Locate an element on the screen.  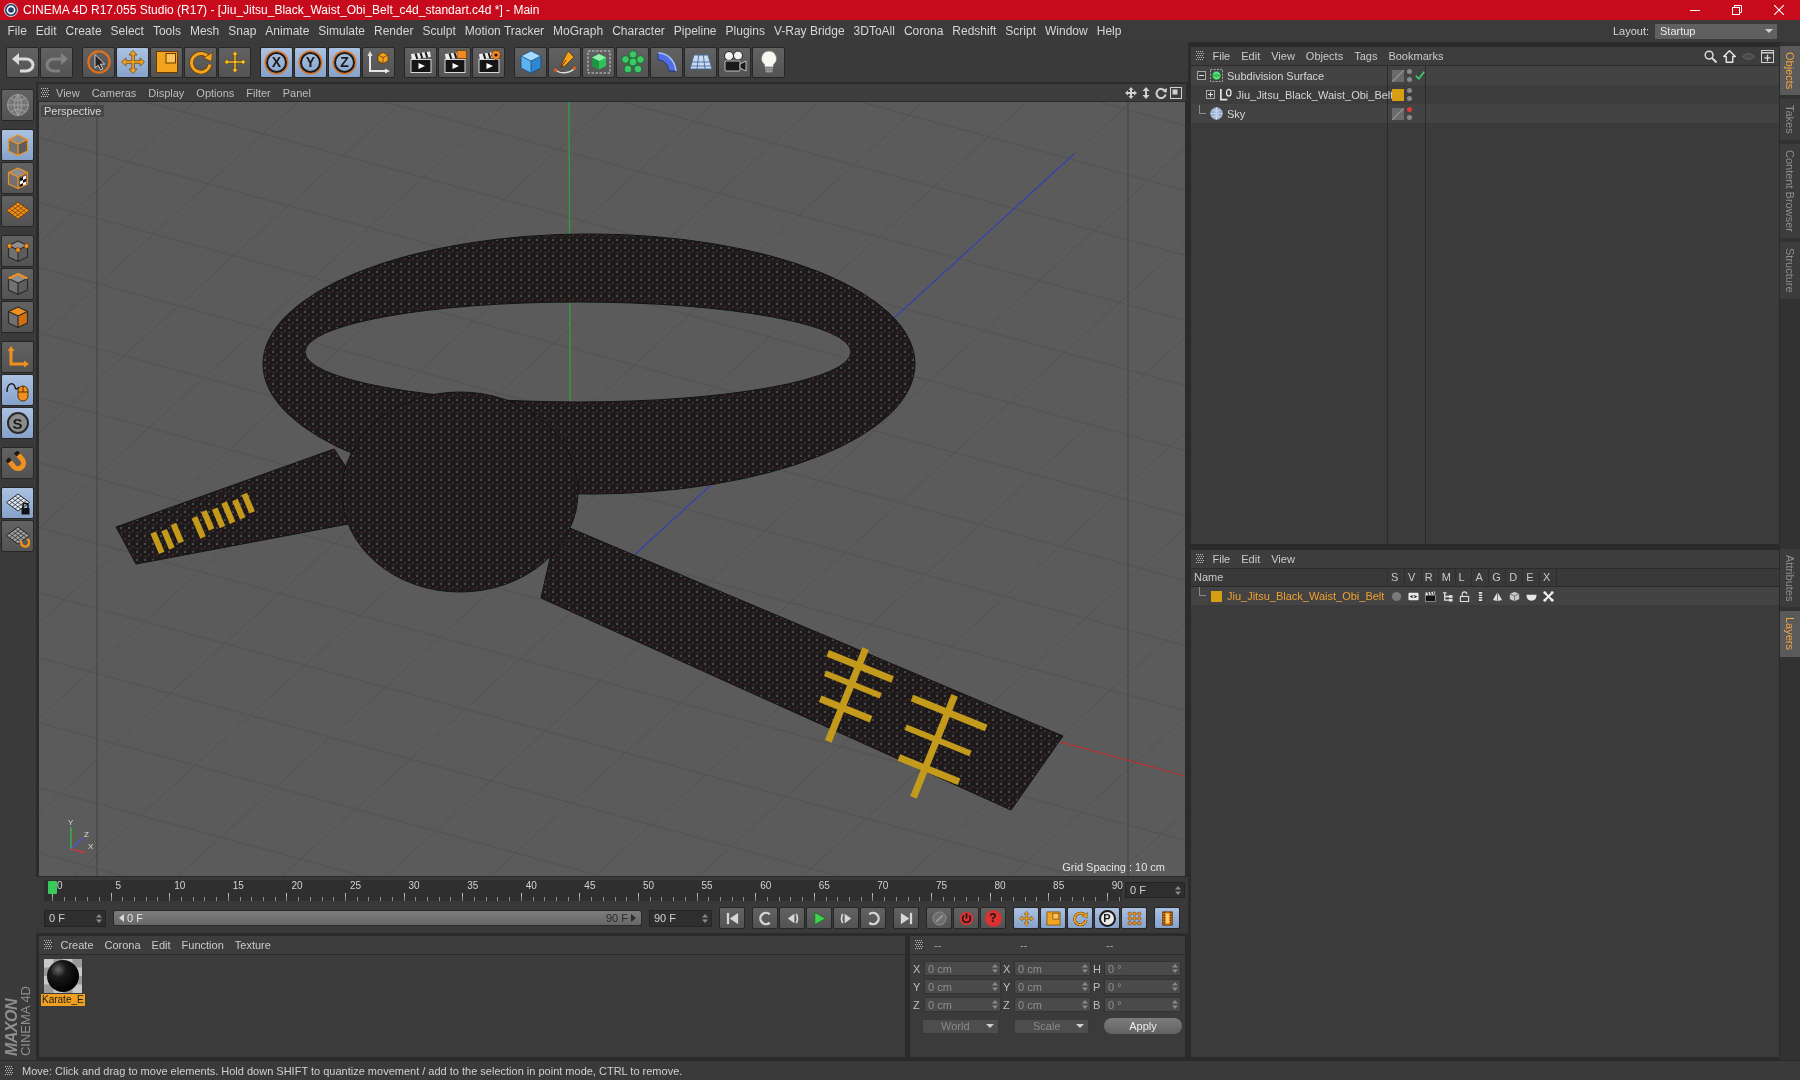
next-key-button is located at coordinates (873, 918).